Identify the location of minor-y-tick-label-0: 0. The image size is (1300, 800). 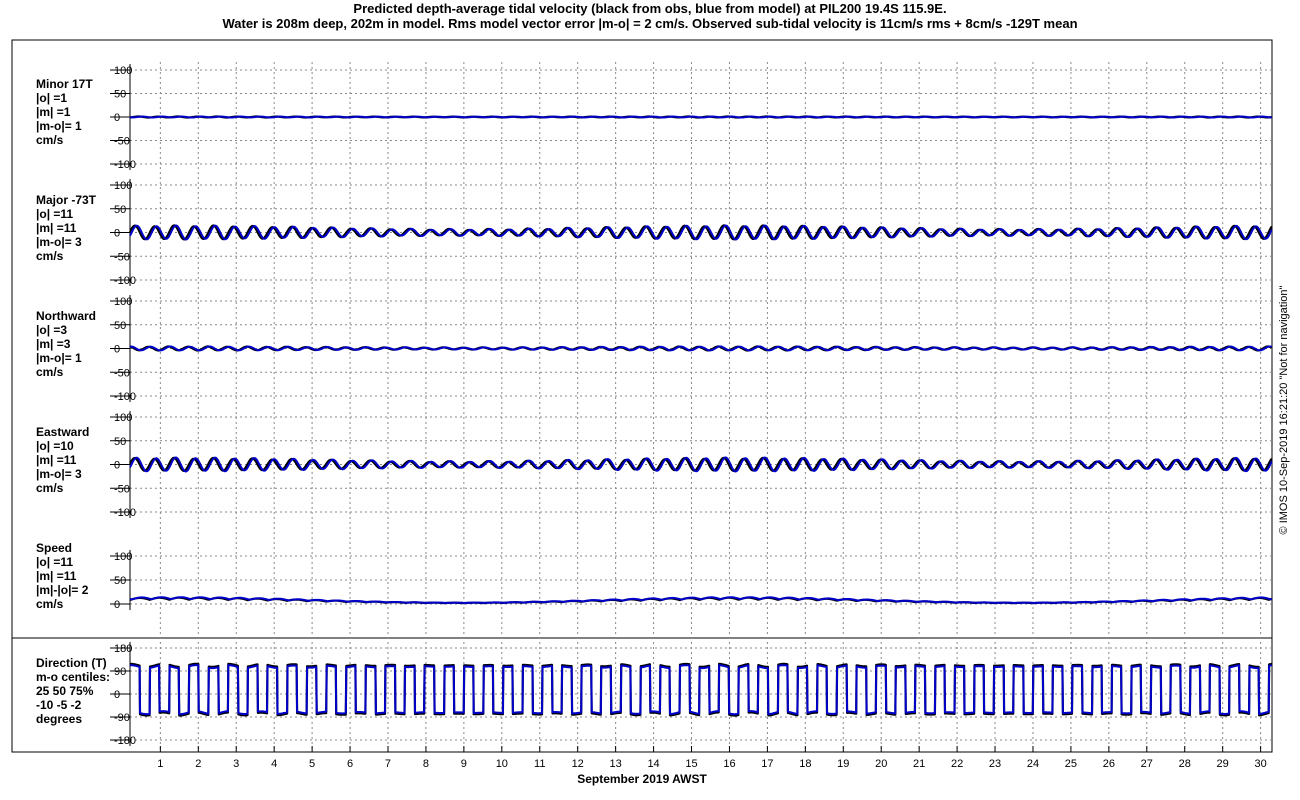
(117, 118).